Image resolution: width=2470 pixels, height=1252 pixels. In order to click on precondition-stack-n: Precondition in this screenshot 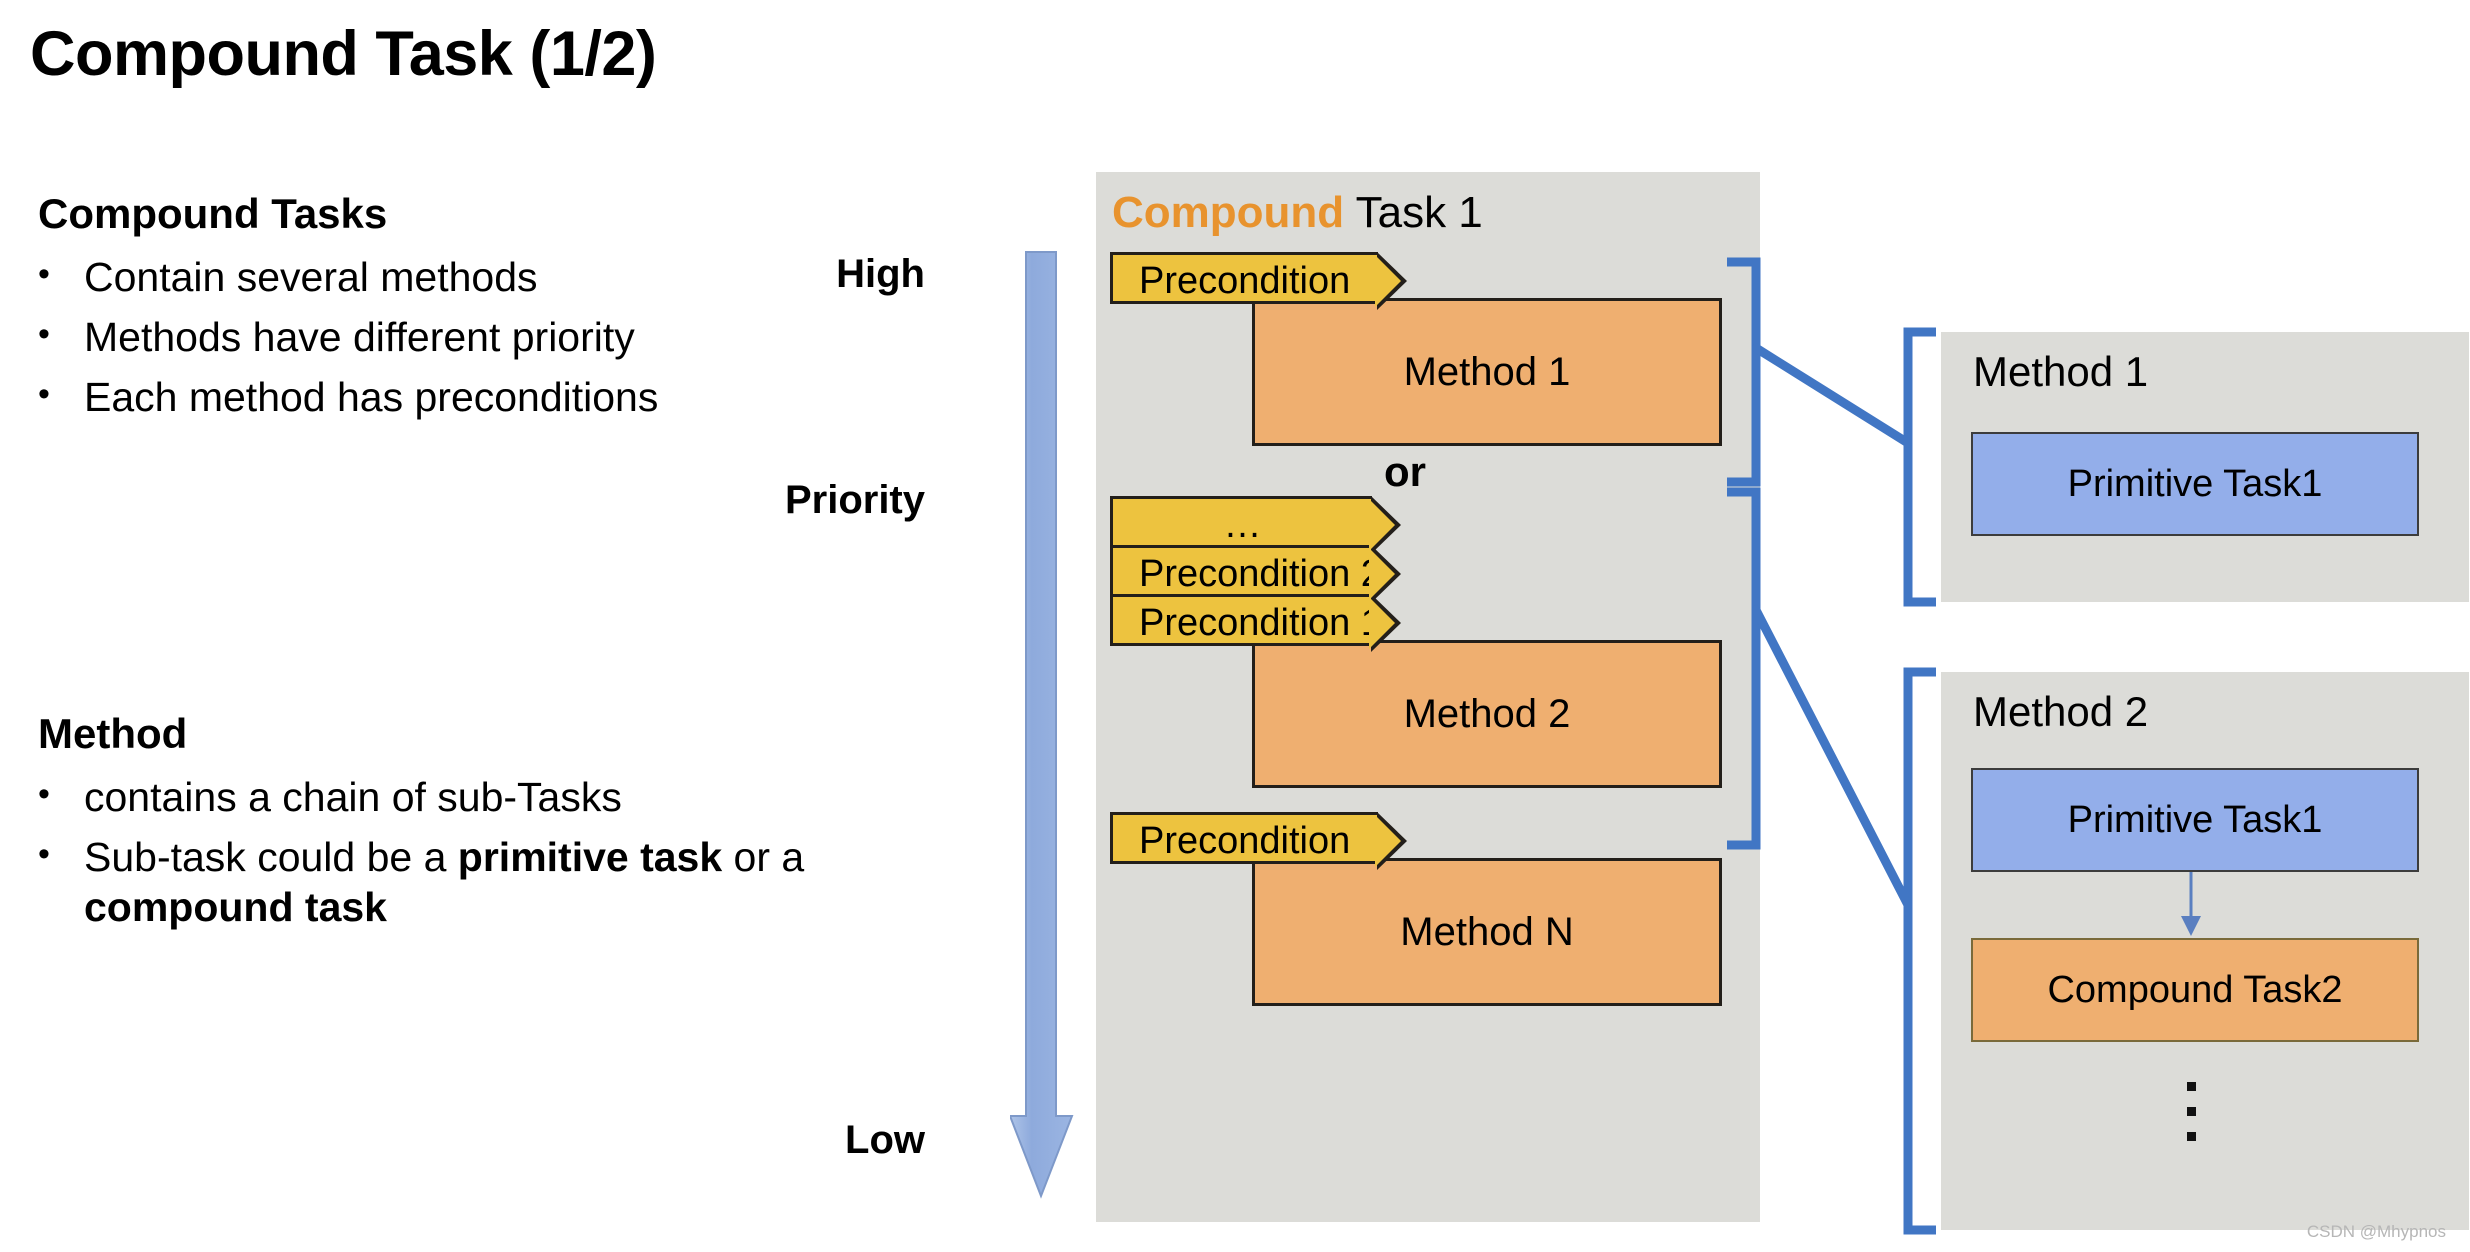, I will do `click(1416, 841)`.